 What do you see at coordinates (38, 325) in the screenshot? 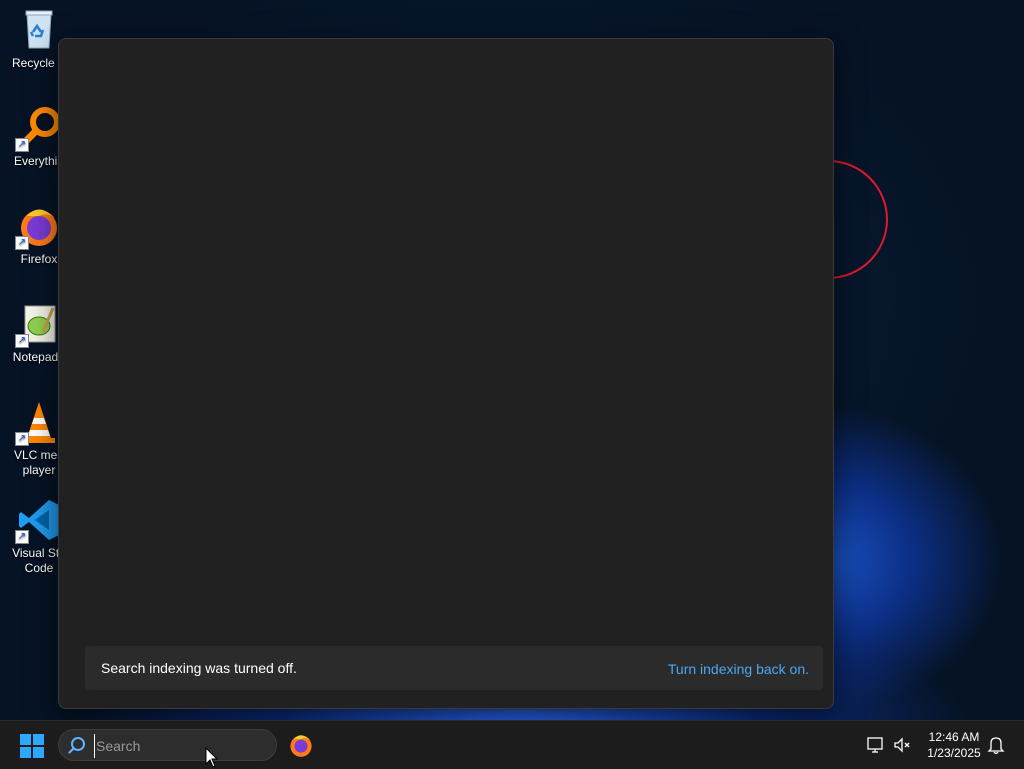
I see `notepad-plus-plus-icon: ↗` at bounding box center [38, 325].